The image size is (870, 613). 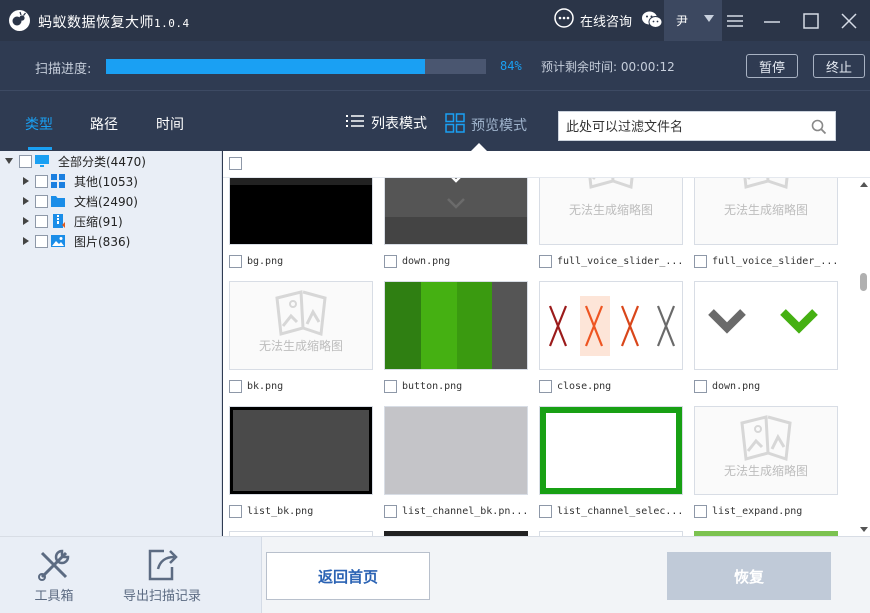 I want to click on active-mode-pointer, so click(x=479, y=147).